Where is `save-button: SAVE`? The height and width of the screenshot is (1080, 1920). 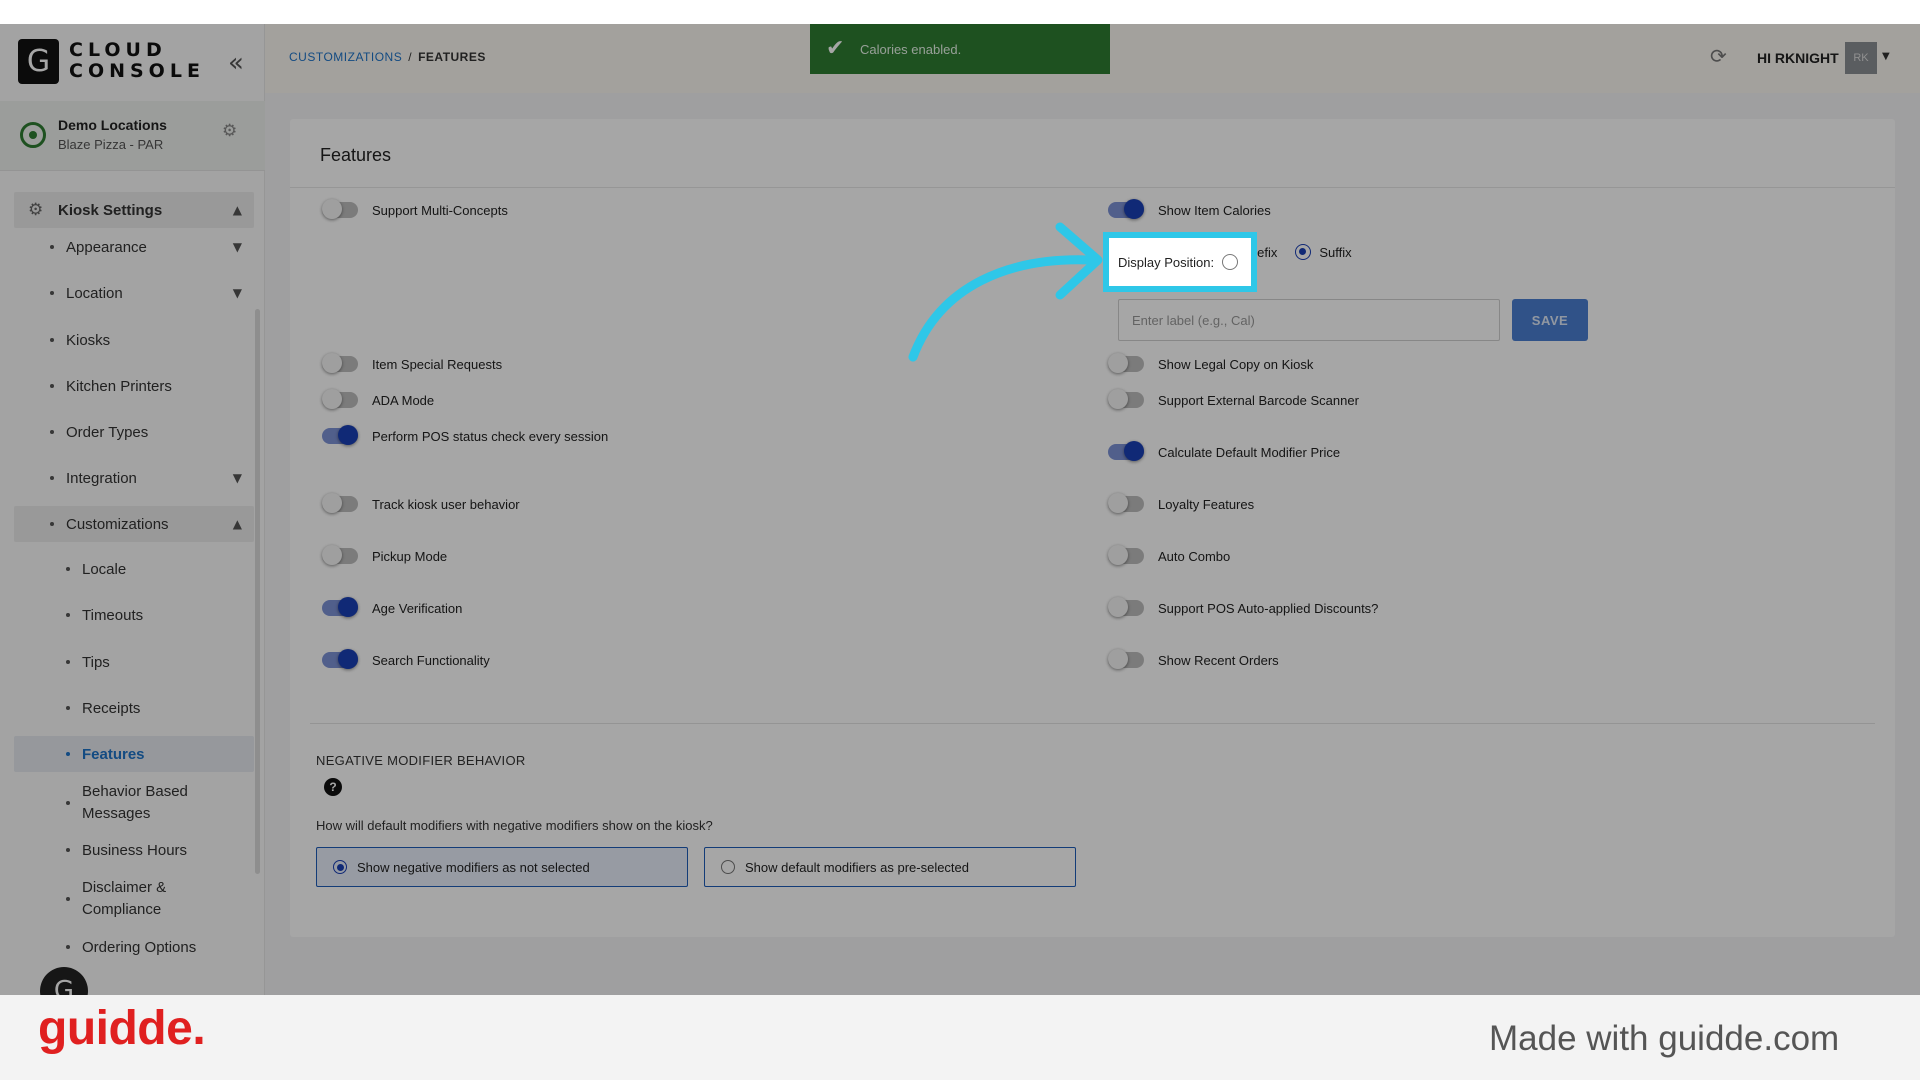 save-button: SAVE is located at coordinates (1550, 320).